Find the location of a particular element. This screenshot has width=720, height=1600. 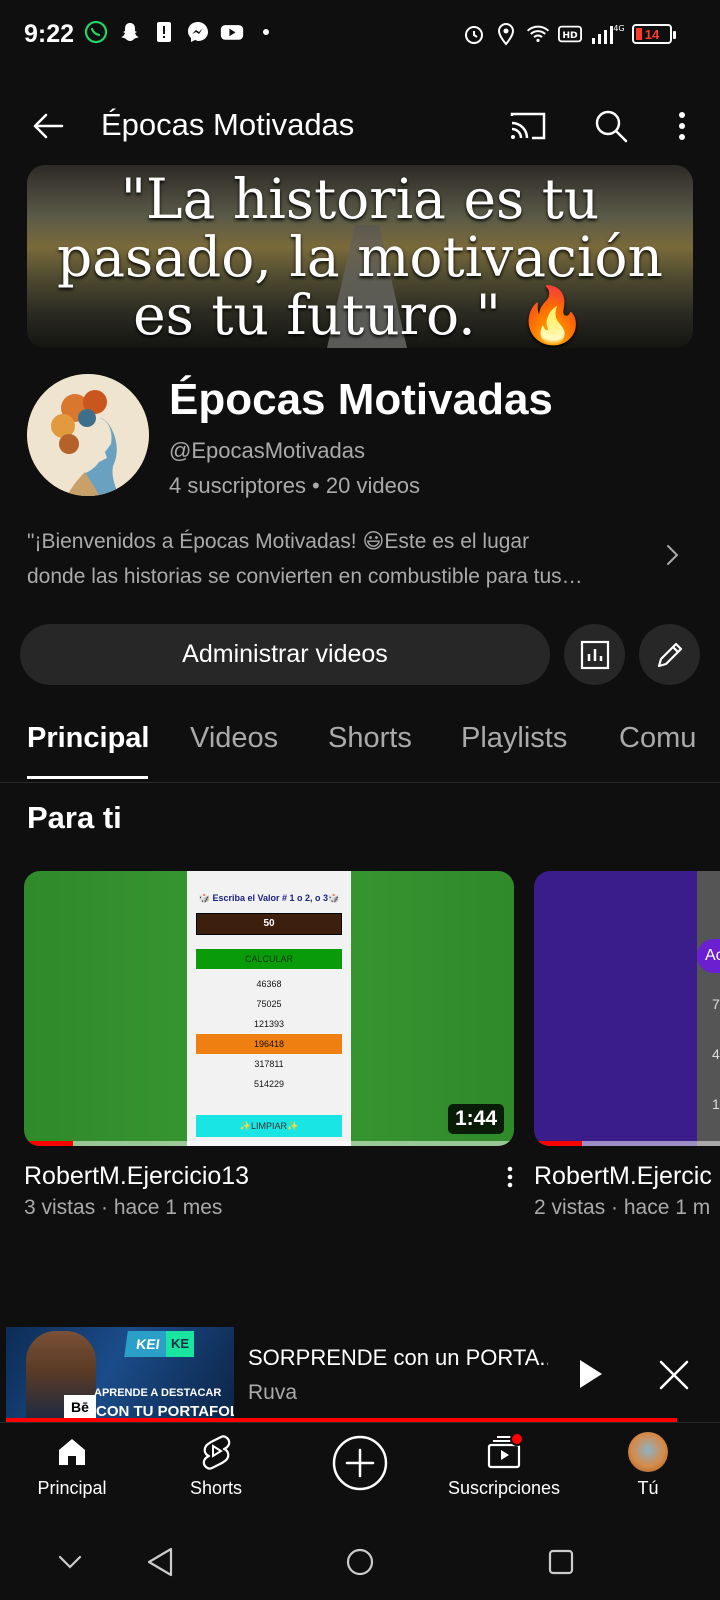

system-navigation-bar is located at coordinates (360, 1562).